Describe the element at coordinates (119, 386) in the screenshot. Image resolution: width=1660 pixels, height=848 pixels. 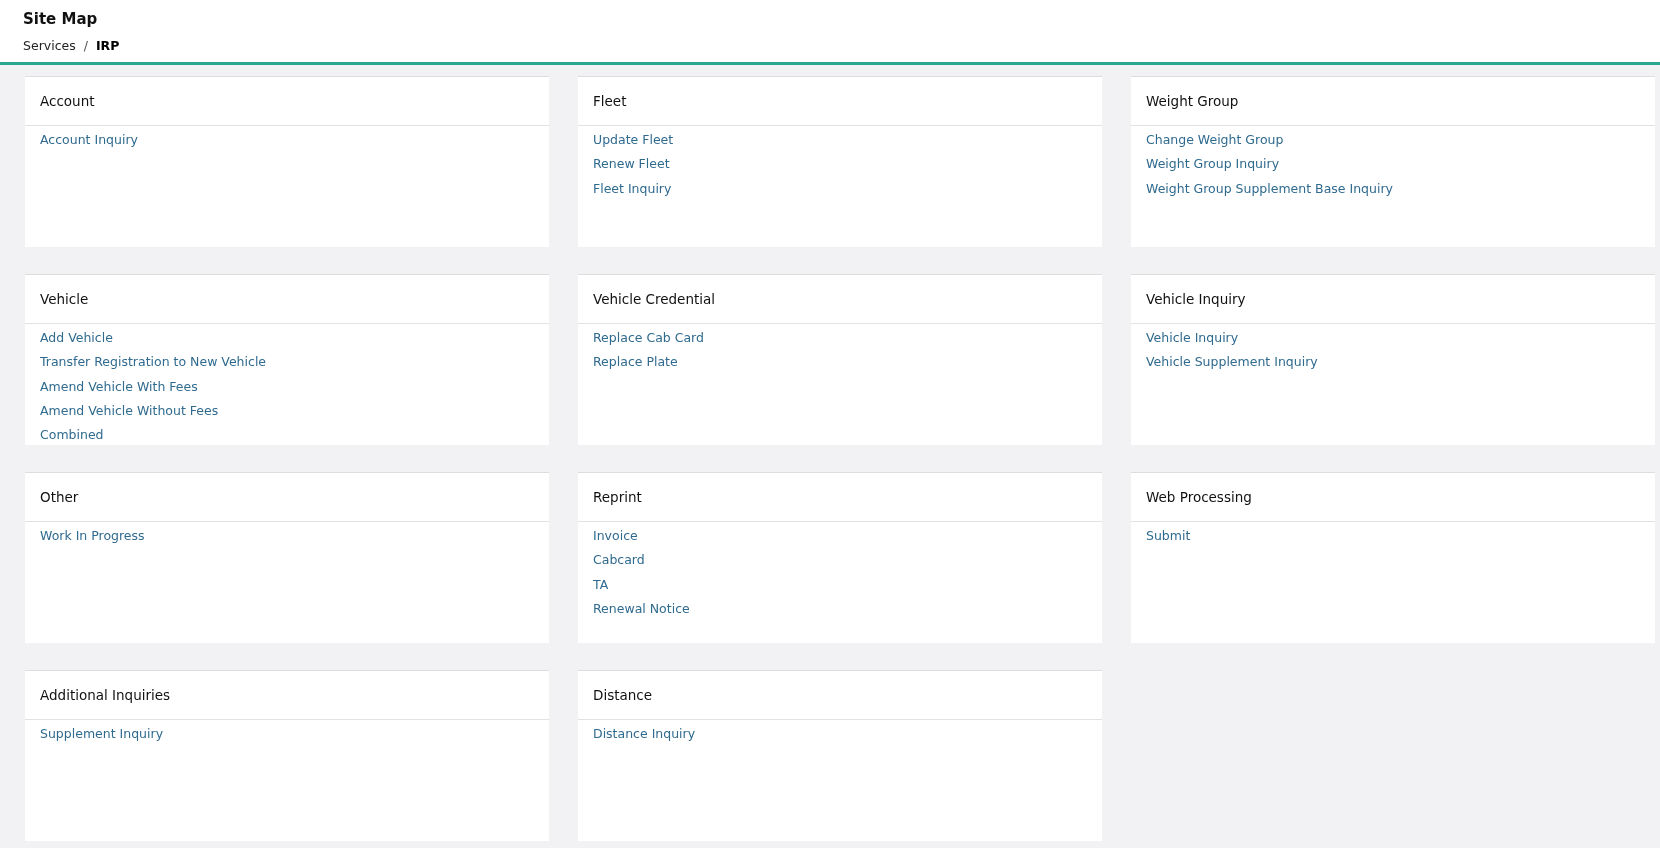
I see `menu-link: Amend Vehicle With Fees` at that location.